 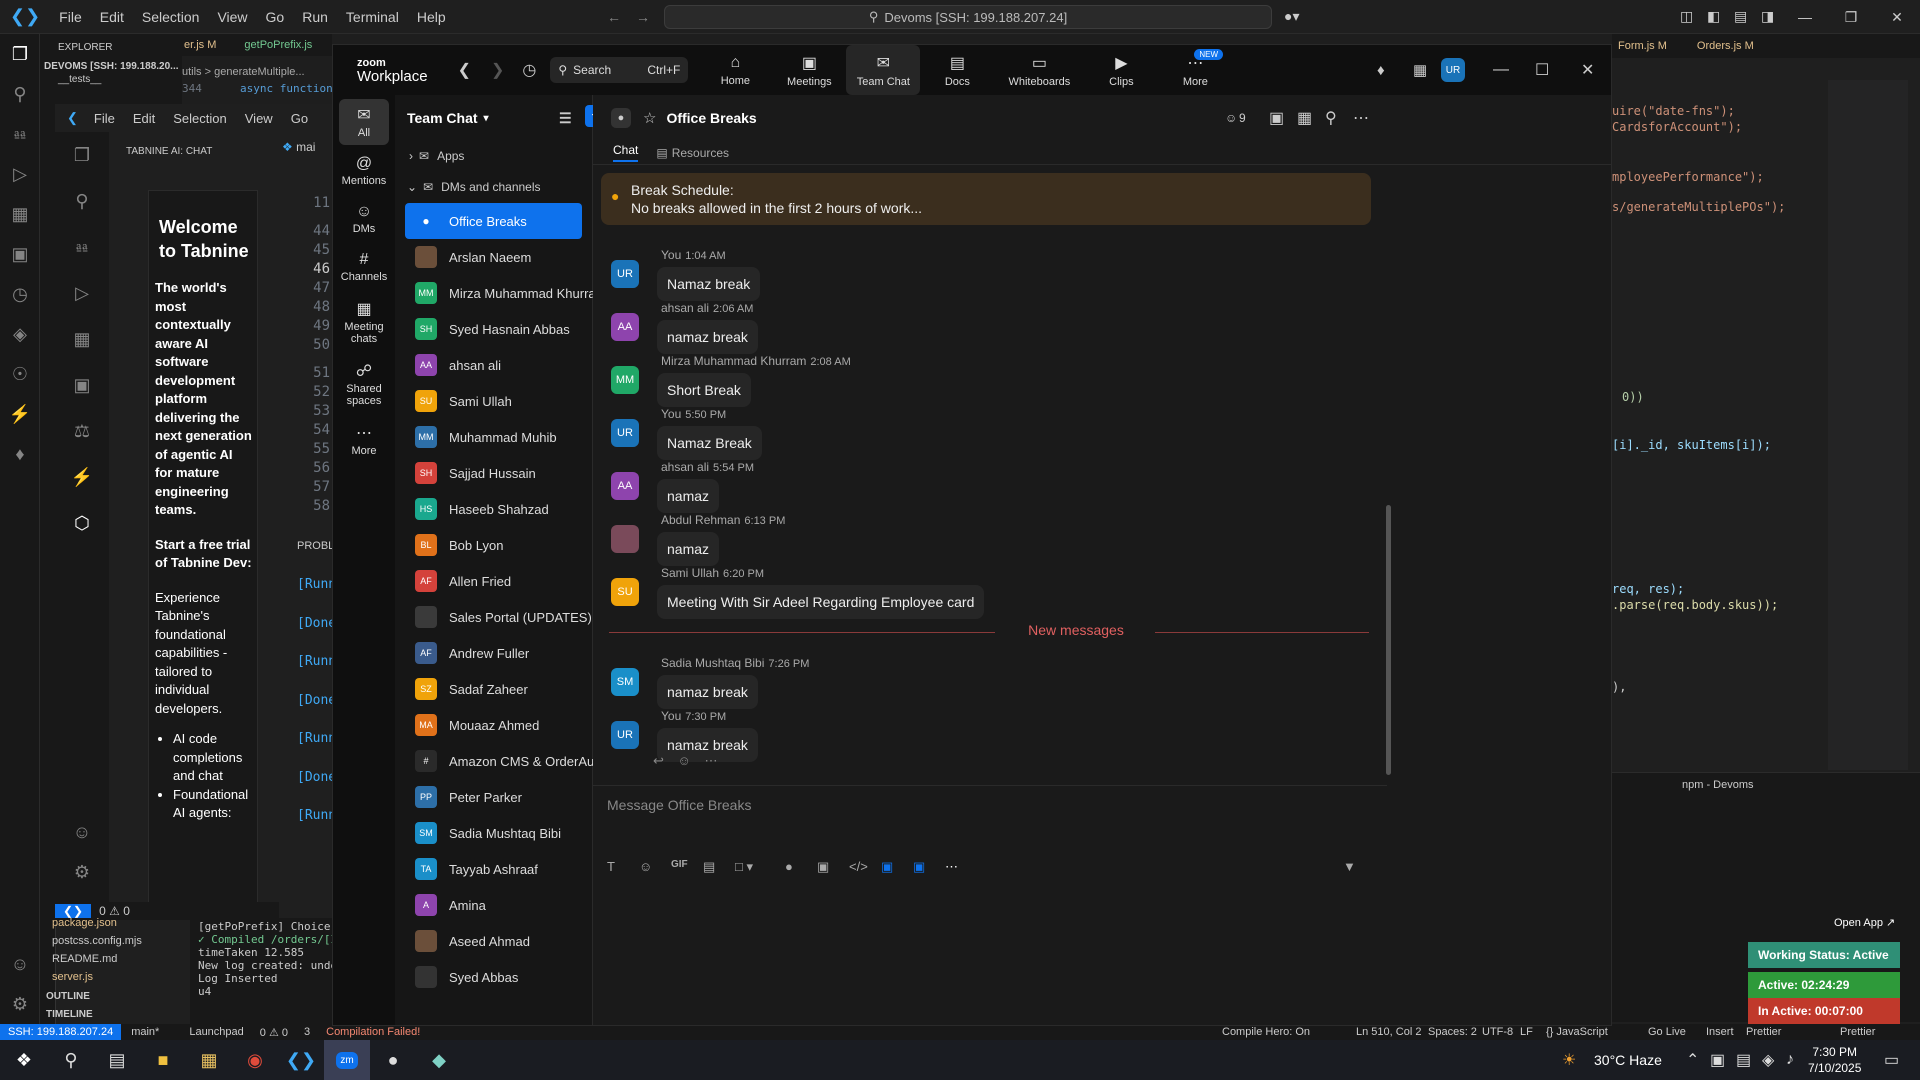 What do you see at coordinates (278, 45) in the screenshot?
I see `tab-getpoprefix: getPoPrefix.js` at bounding box center [278, 45].